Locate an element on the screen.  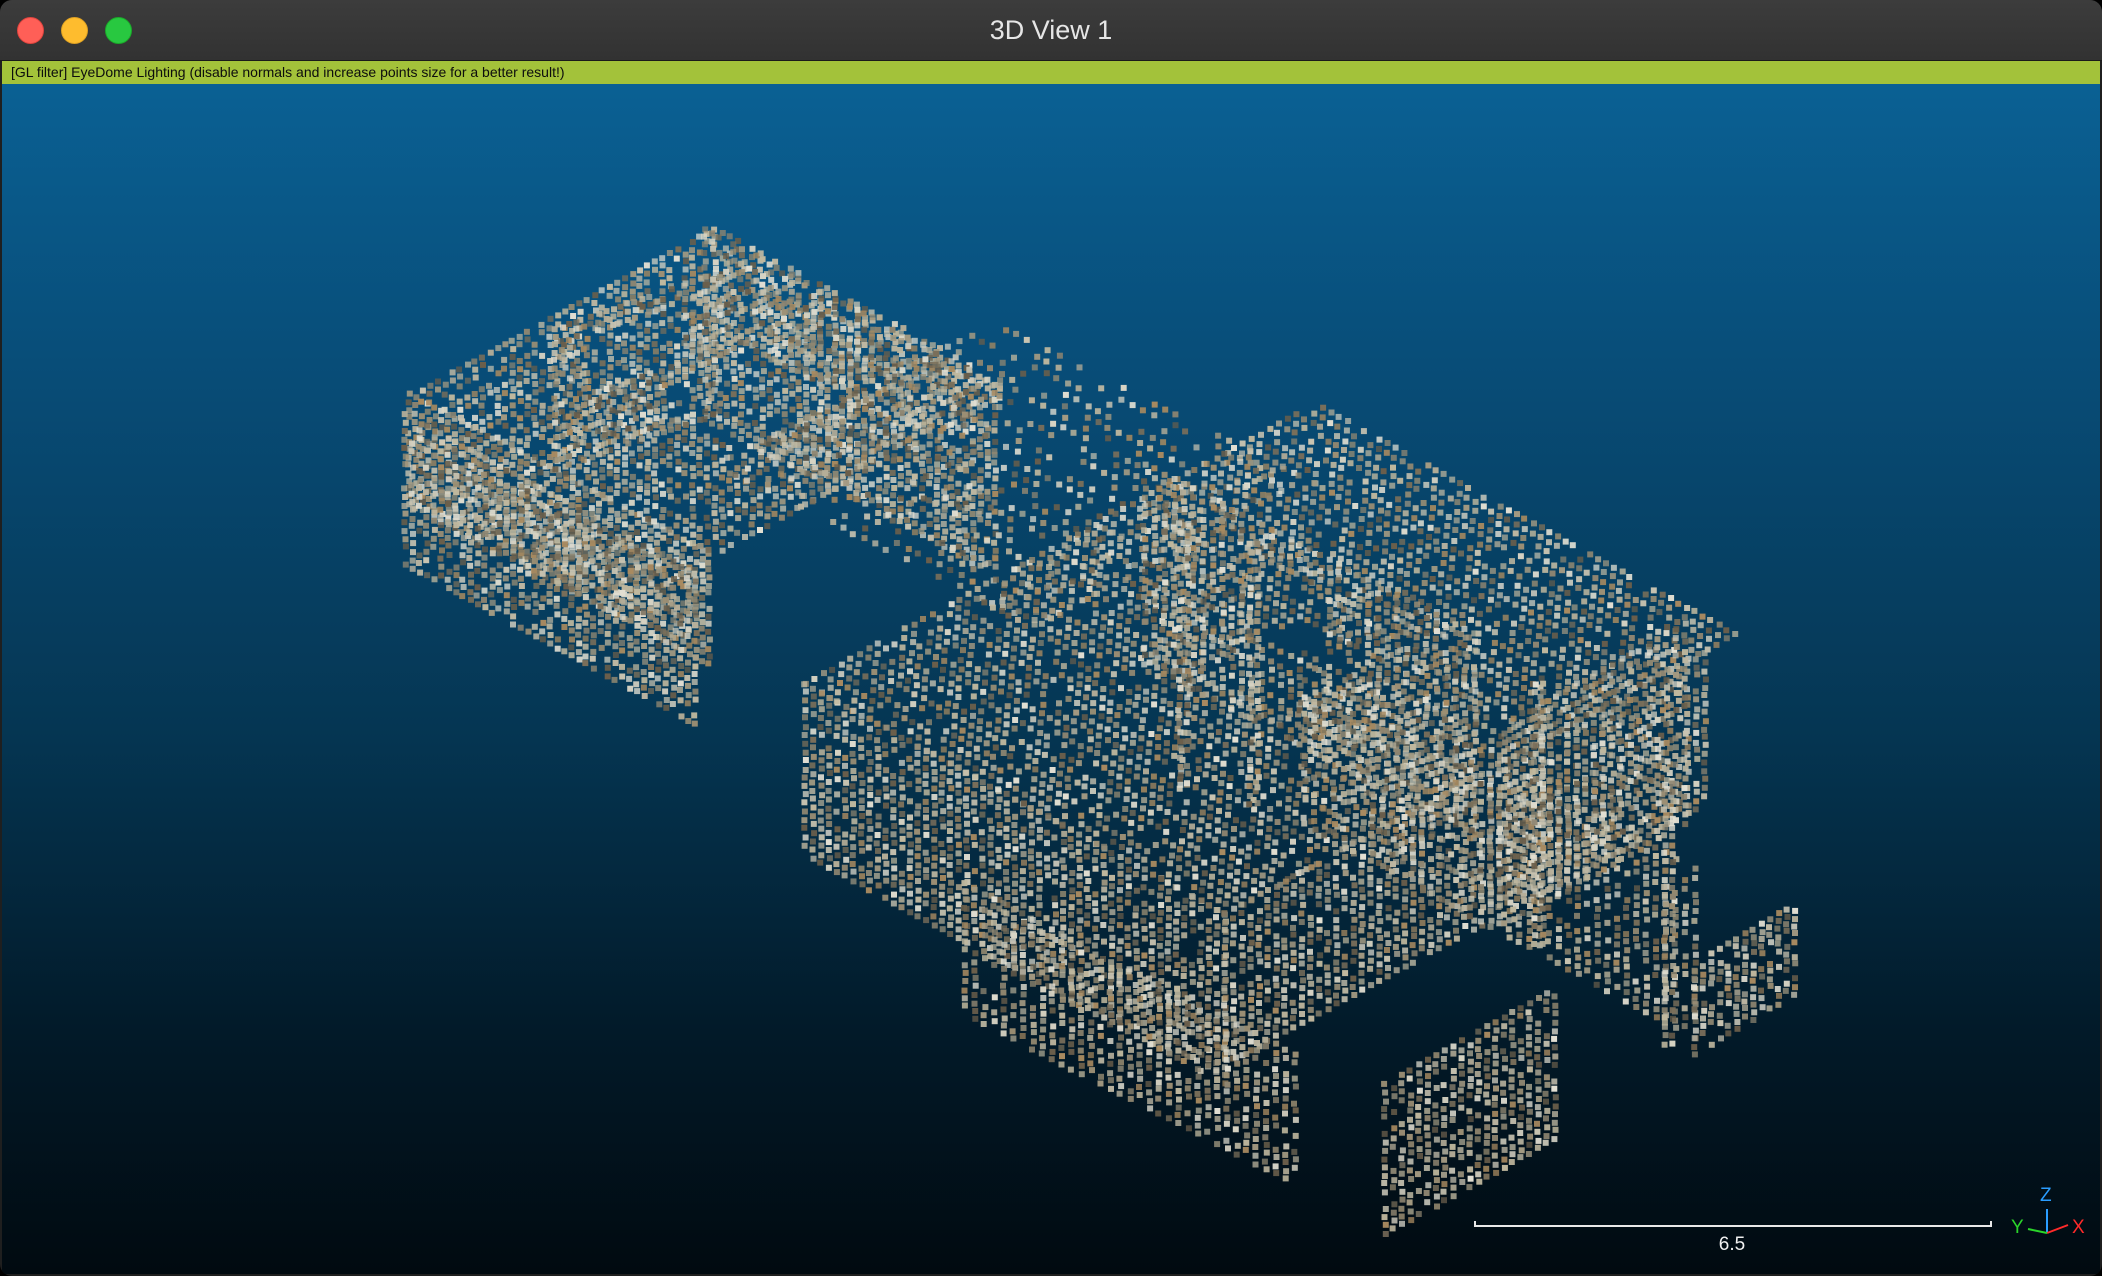
window-title: 3D View 1 is located at coordinates (1051, 30).